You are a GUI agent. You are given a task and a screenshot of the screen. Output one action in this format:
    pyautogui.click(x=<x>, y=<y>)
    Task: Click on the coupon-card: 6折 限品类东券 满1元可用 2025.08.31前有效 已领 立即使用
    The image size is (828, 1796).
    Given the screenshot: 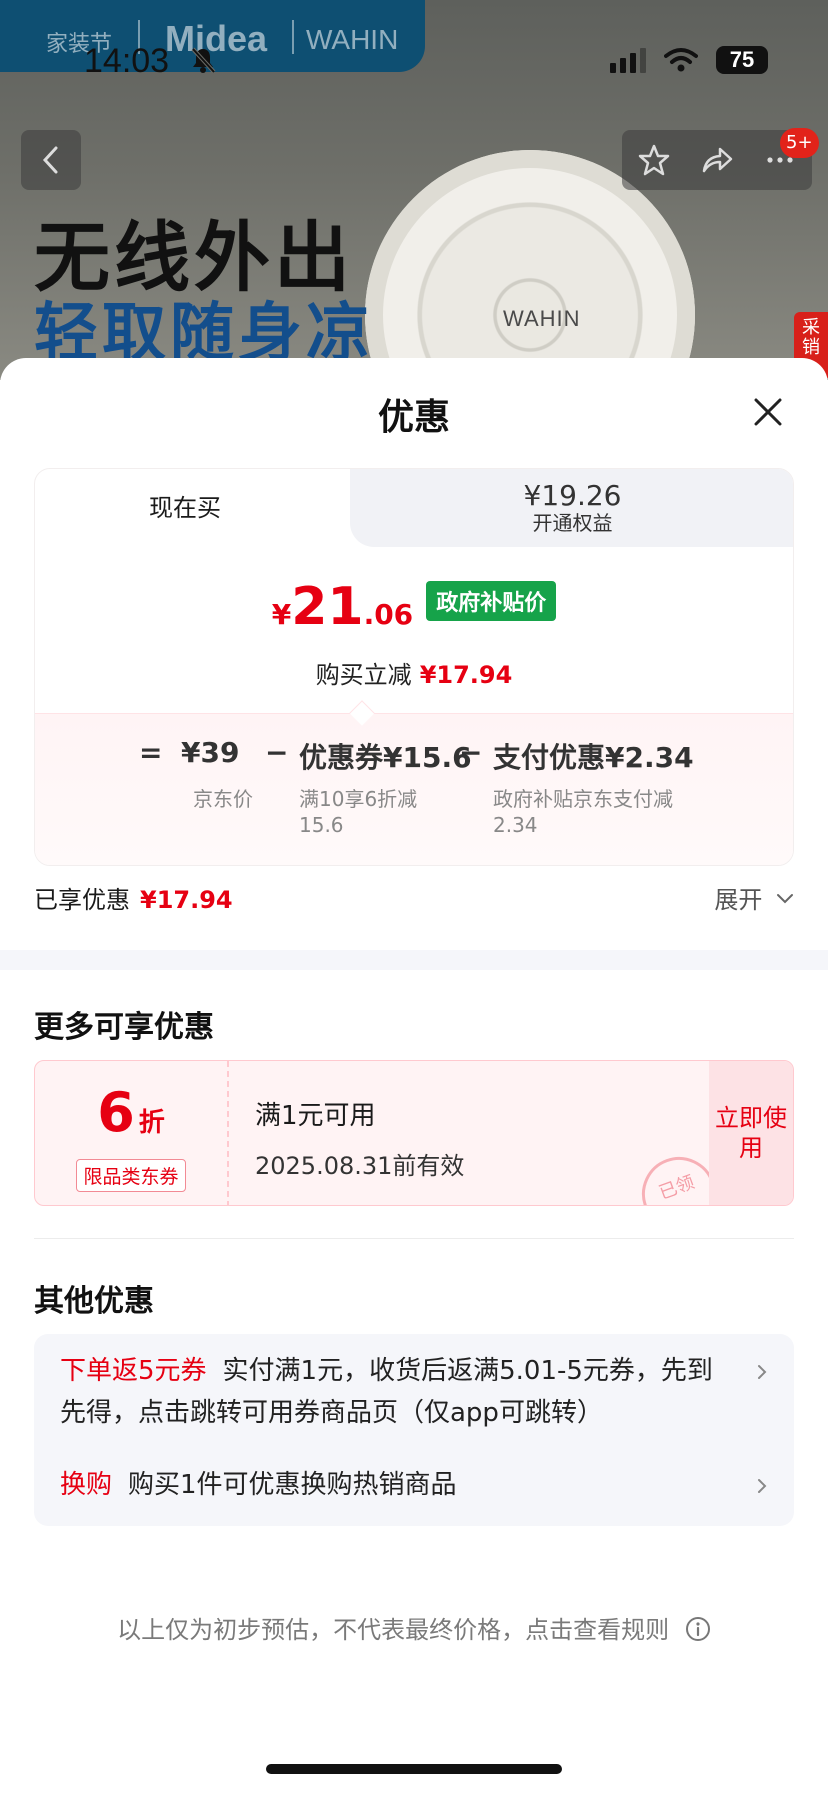 What is the action you would take?
    pyautogui.click(x=414, y=1133)
    